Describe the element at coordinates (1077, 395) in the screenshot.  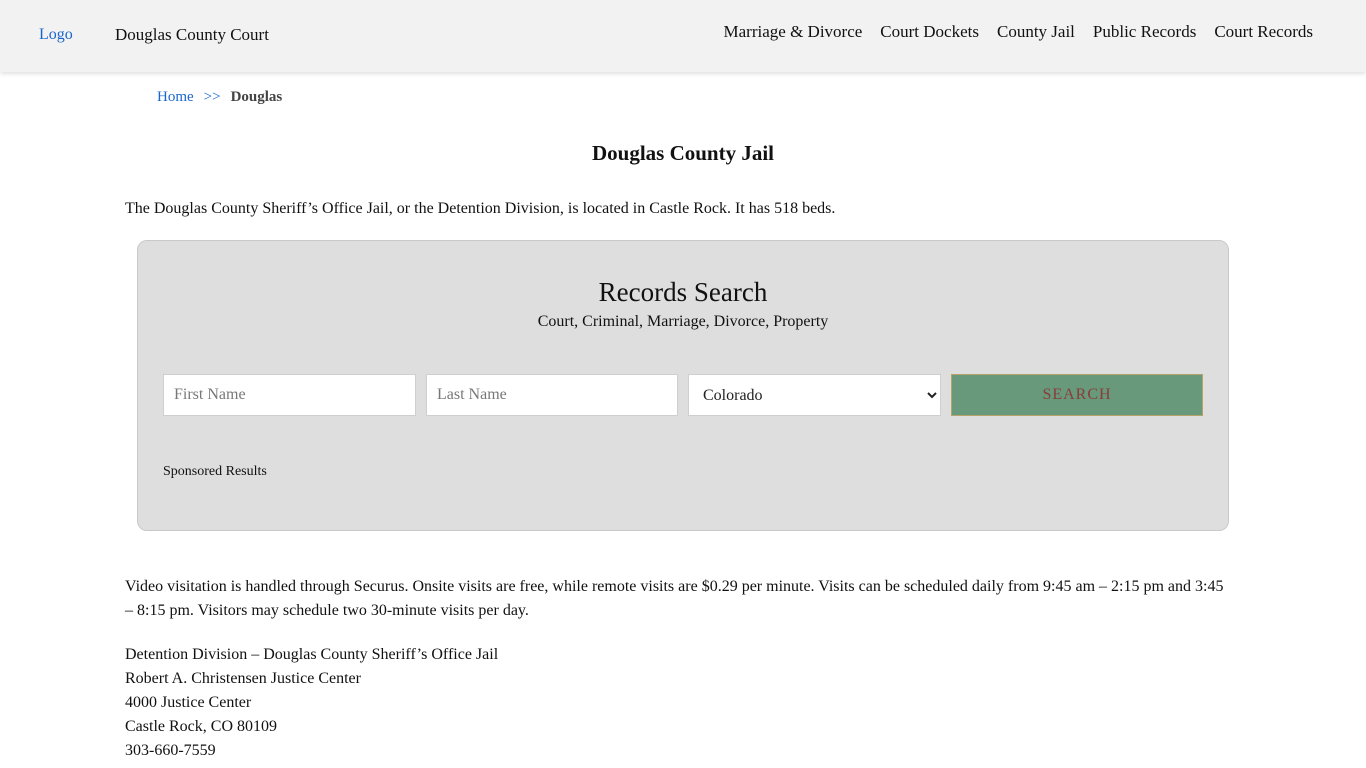
I see `search-button: SEARCH` at that location.